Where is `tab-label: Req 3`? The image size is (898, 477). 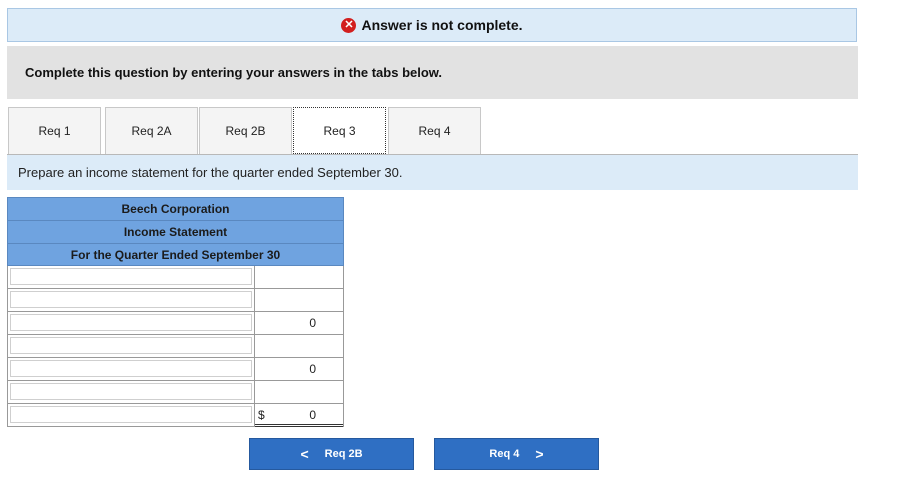 tab-label: Req 3 is located at coordinates (339, 130).